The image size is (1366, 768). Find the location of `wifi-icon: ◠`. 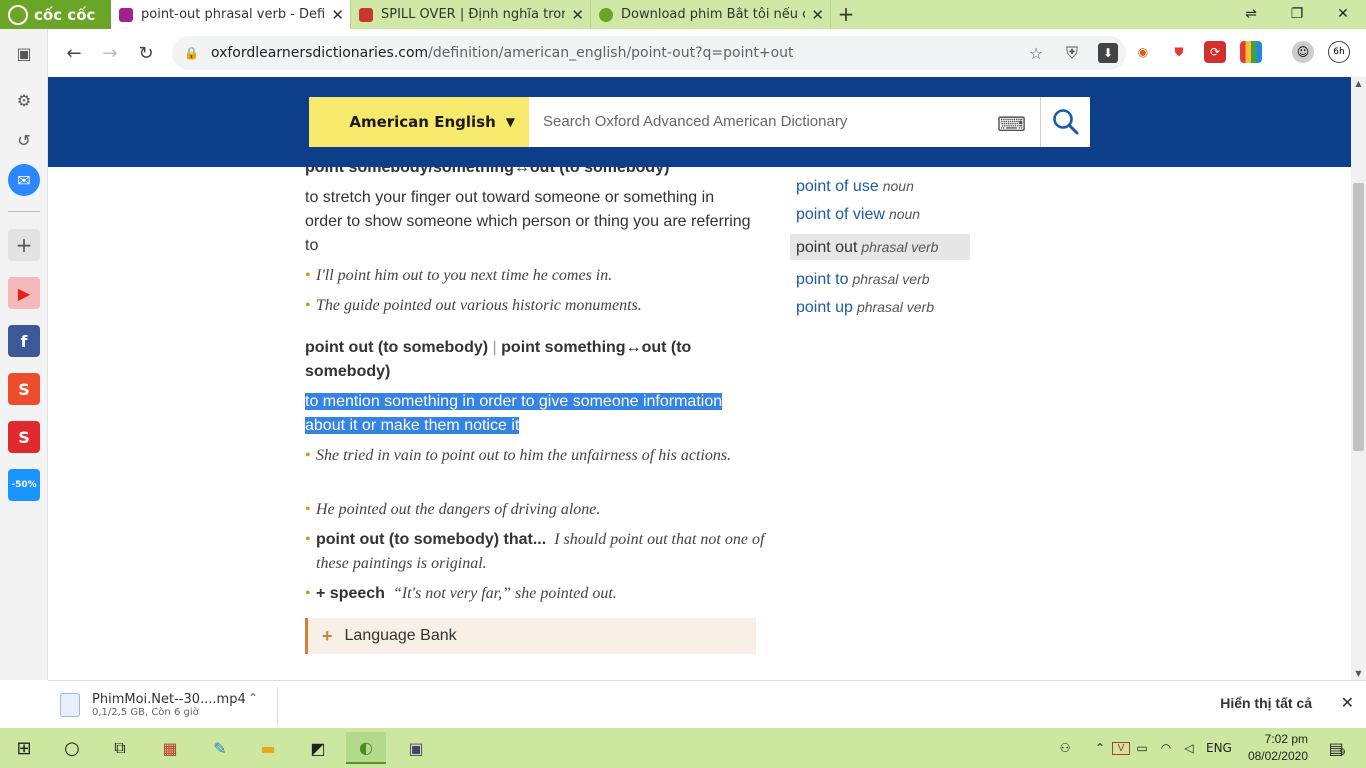

wifi-icon: ◠ is located at coordinates (1166, 748).